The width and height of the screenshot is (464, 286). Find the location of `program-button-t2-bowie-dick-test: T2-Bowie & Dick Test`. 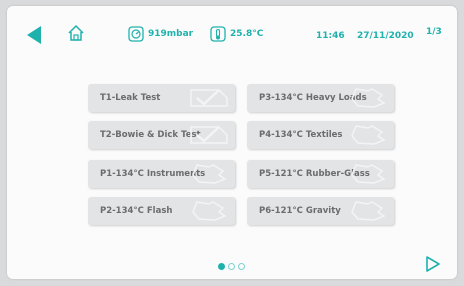

program-button-t2-bowie-dick-test: T2-Bowie & Dick Test is located at coordinates (161, 135).